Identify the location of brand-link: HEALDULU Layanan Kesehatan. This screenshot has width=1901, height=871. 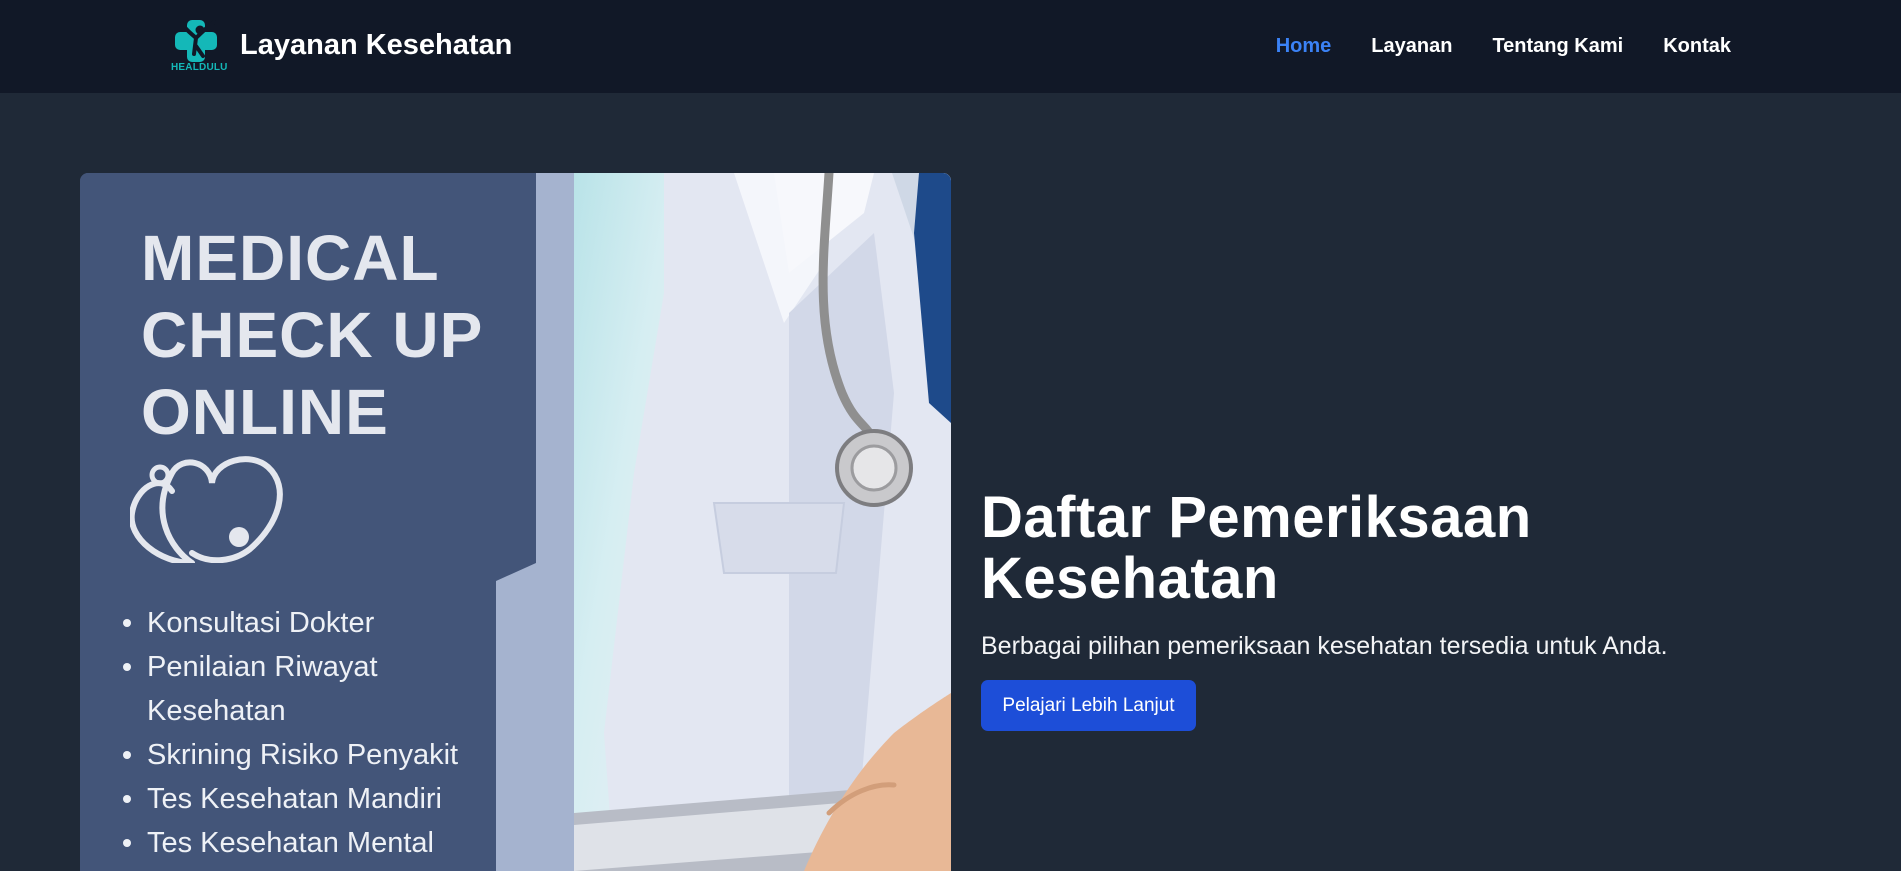
(341, 45).